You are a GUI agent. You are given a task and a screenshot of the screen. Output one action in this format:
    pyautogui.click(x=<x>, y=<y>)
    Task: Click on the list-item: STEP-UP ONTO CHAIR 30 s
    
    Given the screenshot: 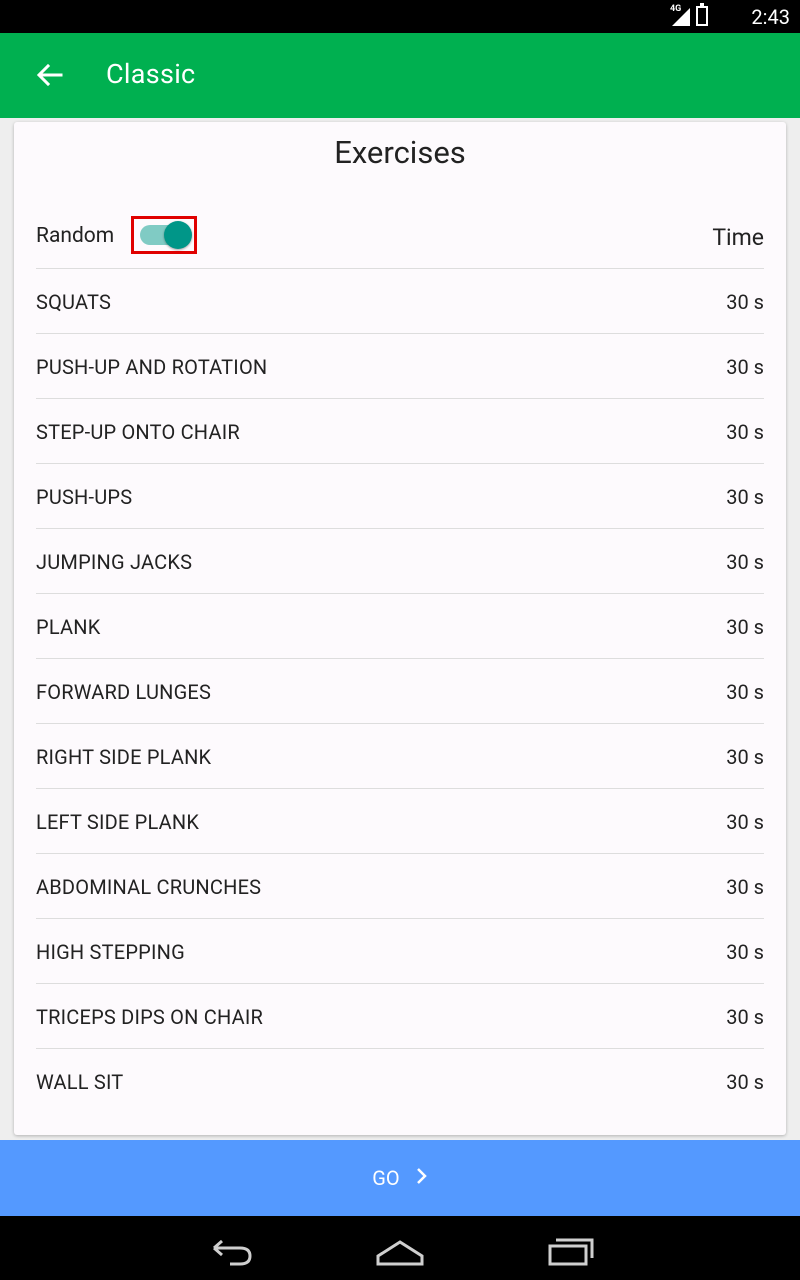 What is the action you would take?
    pyautogui.click(x=400, y=431)
    